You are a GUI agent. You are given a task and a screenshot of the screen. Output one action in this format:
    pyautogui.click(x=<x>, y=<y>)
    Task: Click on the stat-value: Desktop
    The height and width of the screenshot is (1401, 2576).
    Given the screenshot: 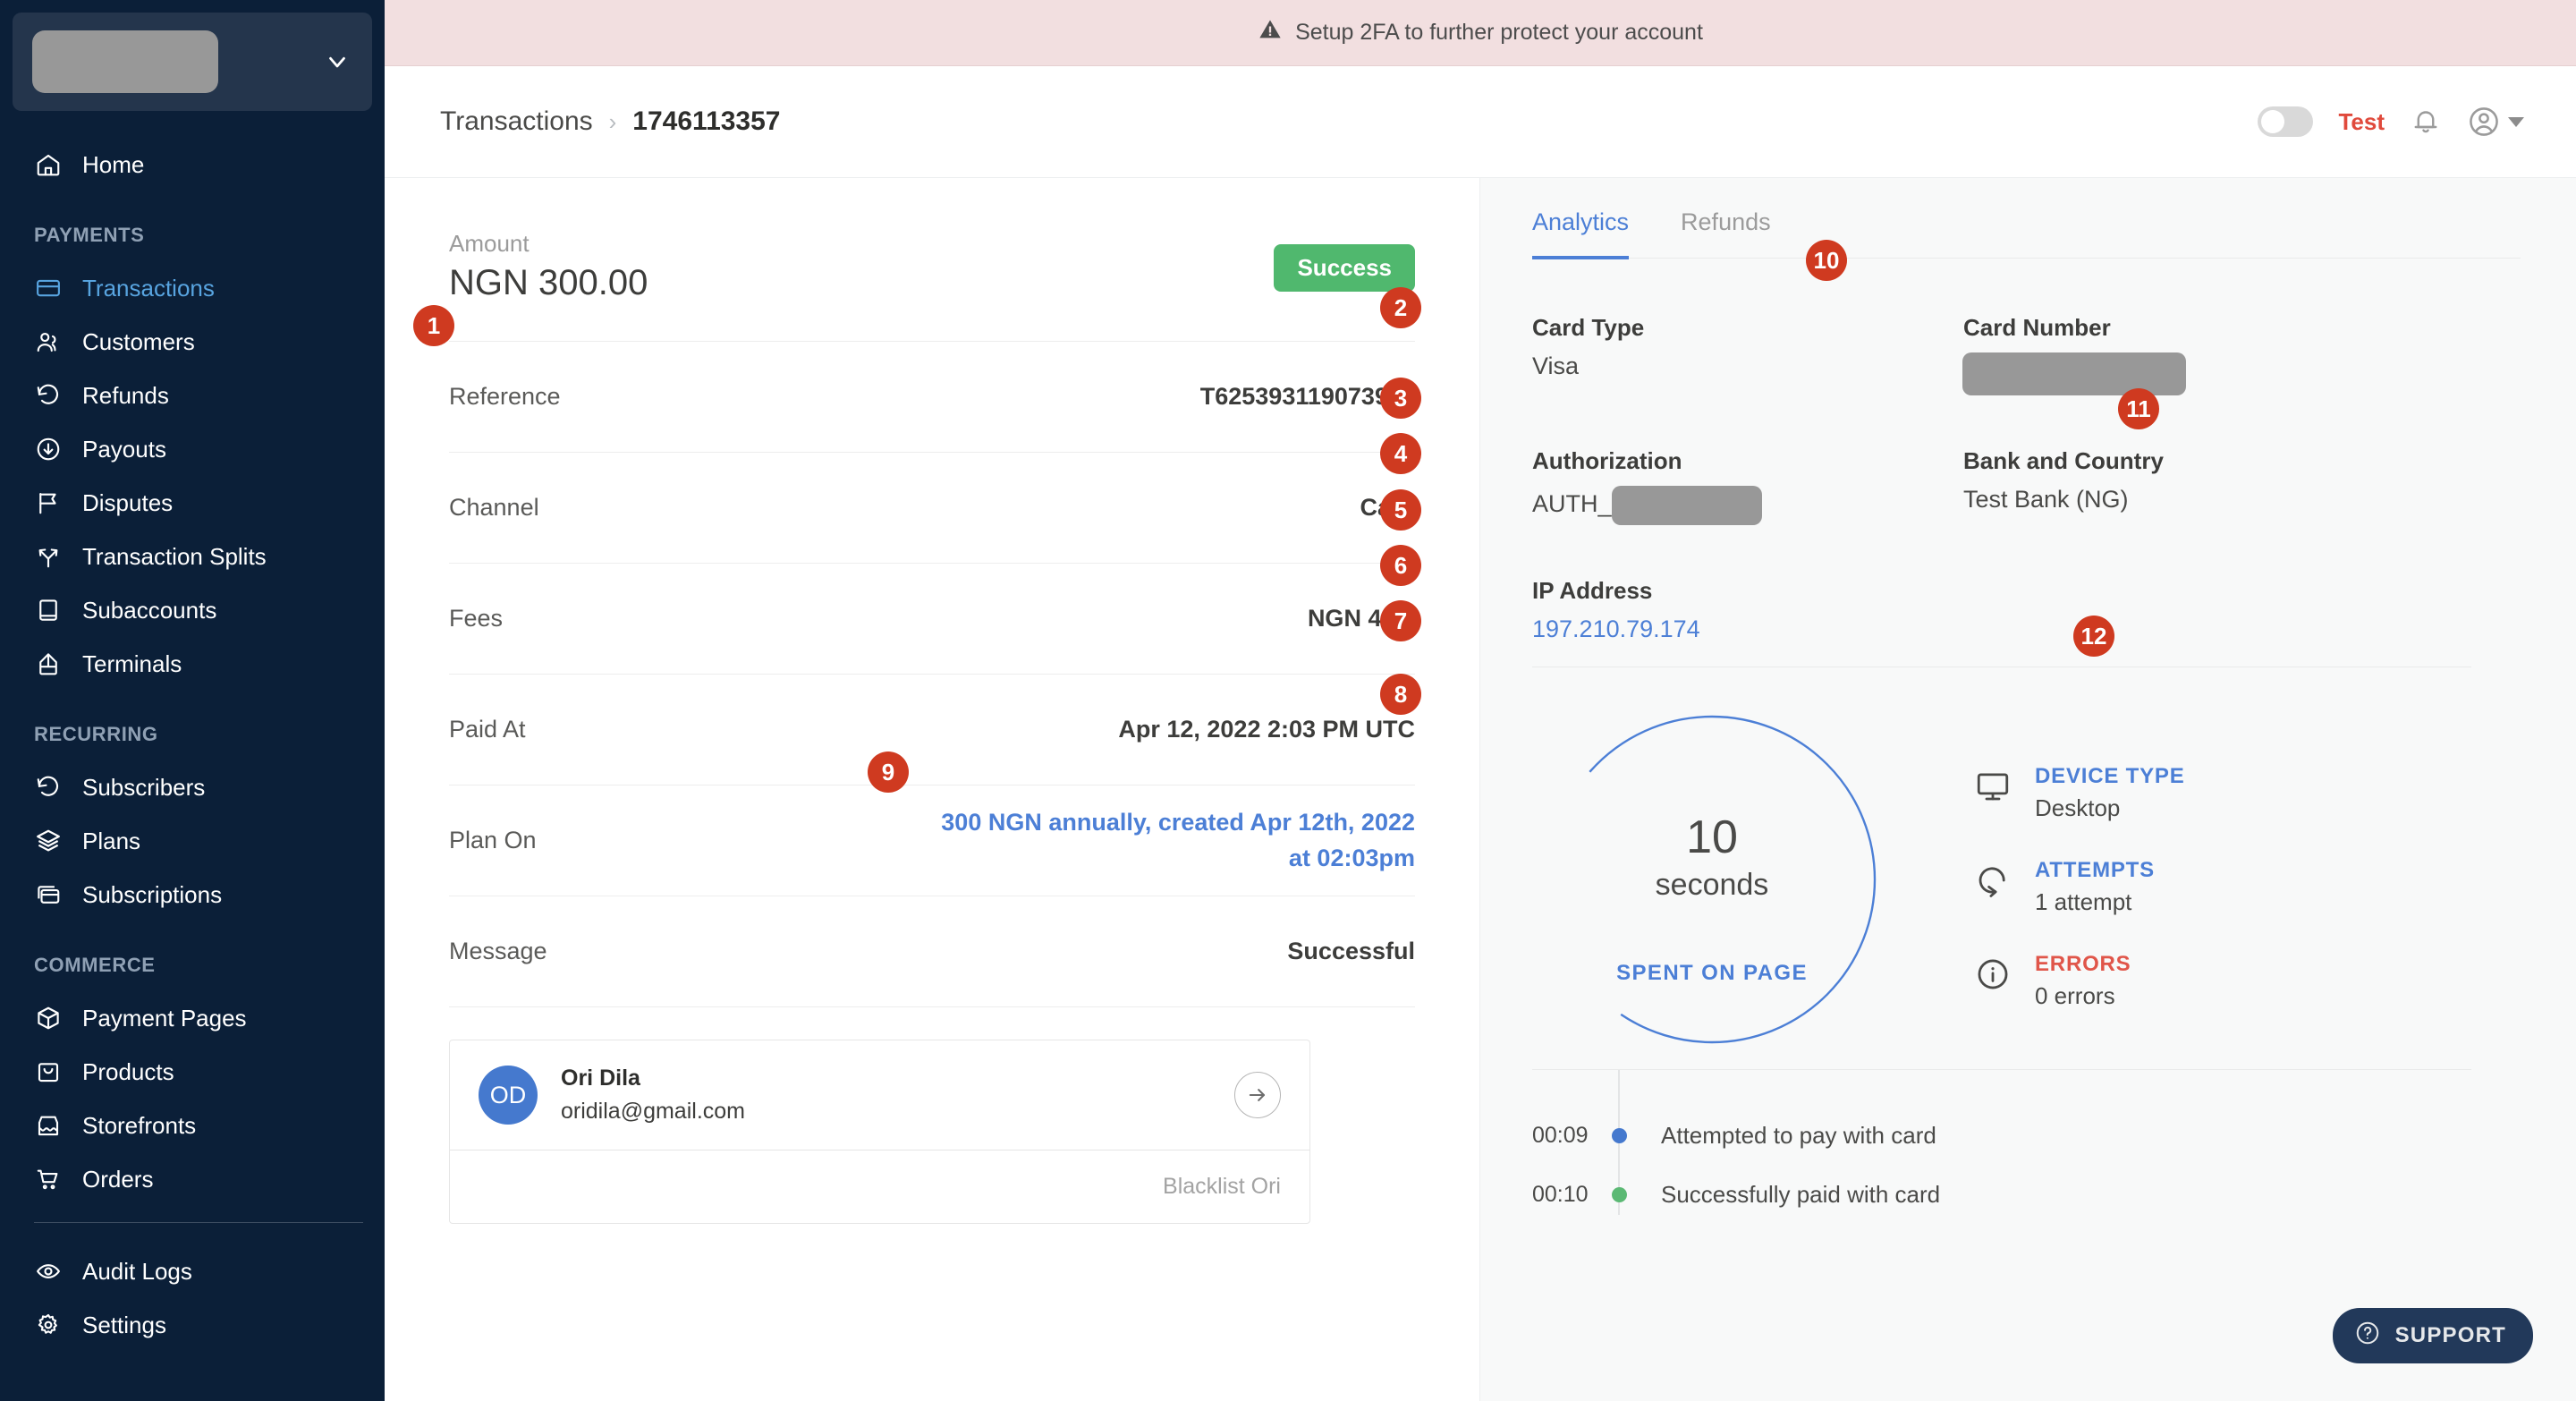 What is the action you would take?
    pyautogui.click(x=2078, y=807)
    